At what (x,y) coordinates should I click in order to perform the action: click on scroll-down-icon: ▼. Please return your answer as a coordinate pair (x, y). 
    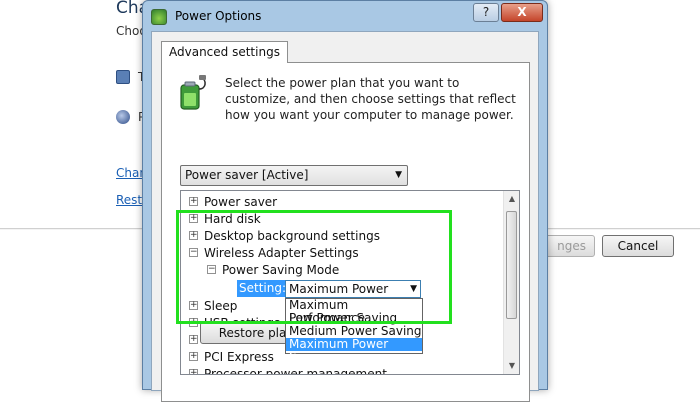
    Looking at the image, I should click on (511, 366).